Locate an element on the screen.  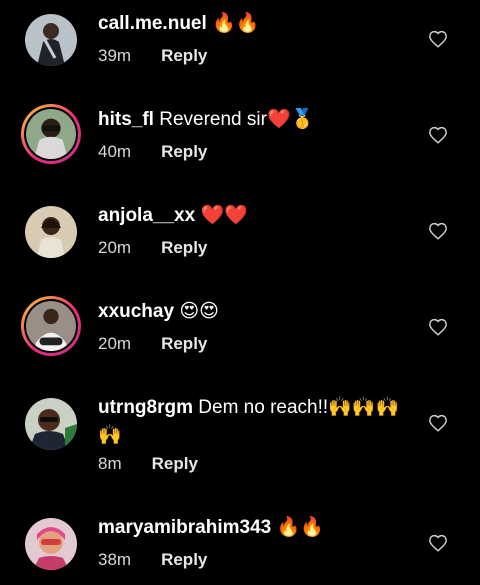
comment-text: 😍😍 is located at coordinates (196, 311).